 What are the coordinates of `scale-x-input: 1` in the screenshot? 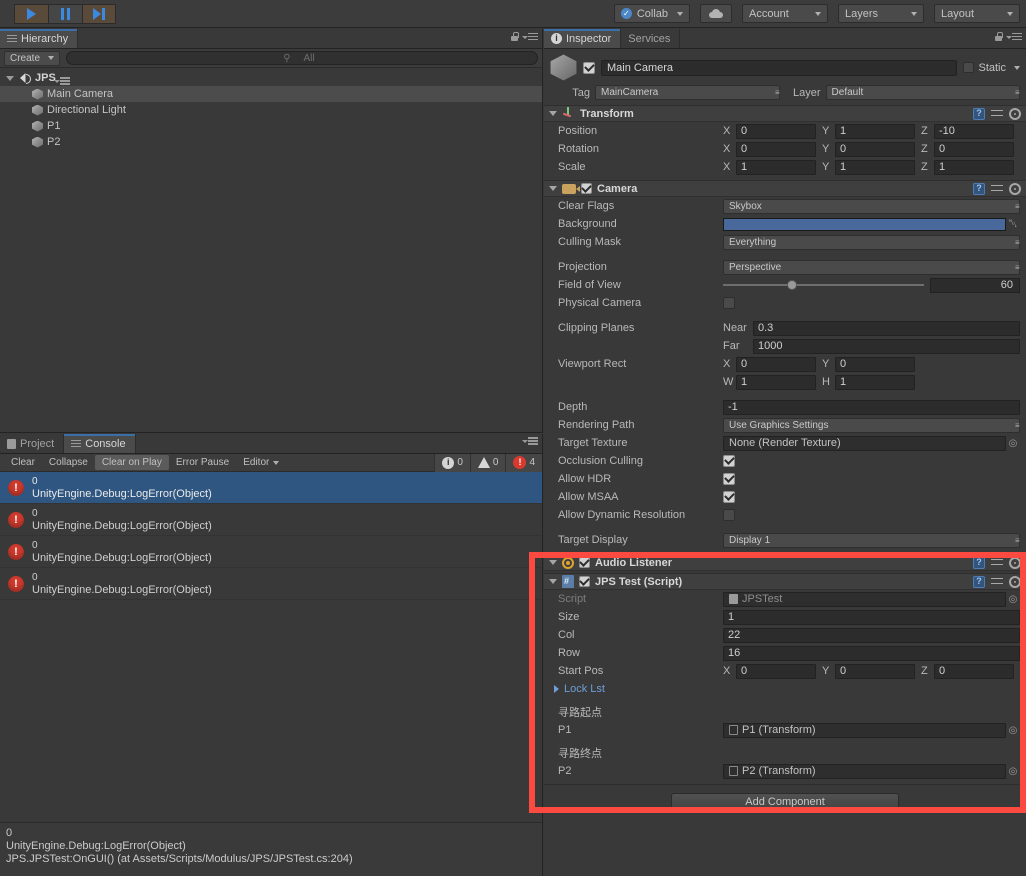 It's located at (776, 167).